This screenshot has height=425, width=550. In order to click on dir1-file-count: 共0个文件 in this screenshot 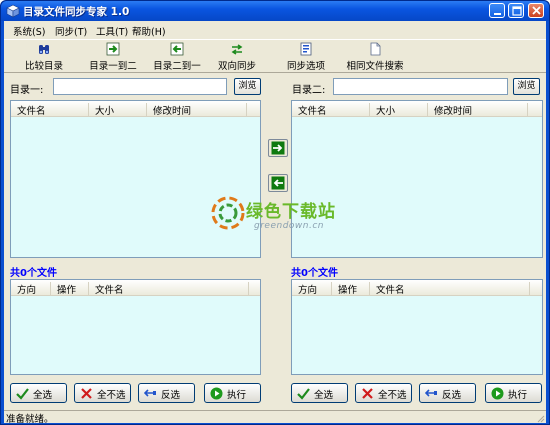, I will do `click(33, 273)`.